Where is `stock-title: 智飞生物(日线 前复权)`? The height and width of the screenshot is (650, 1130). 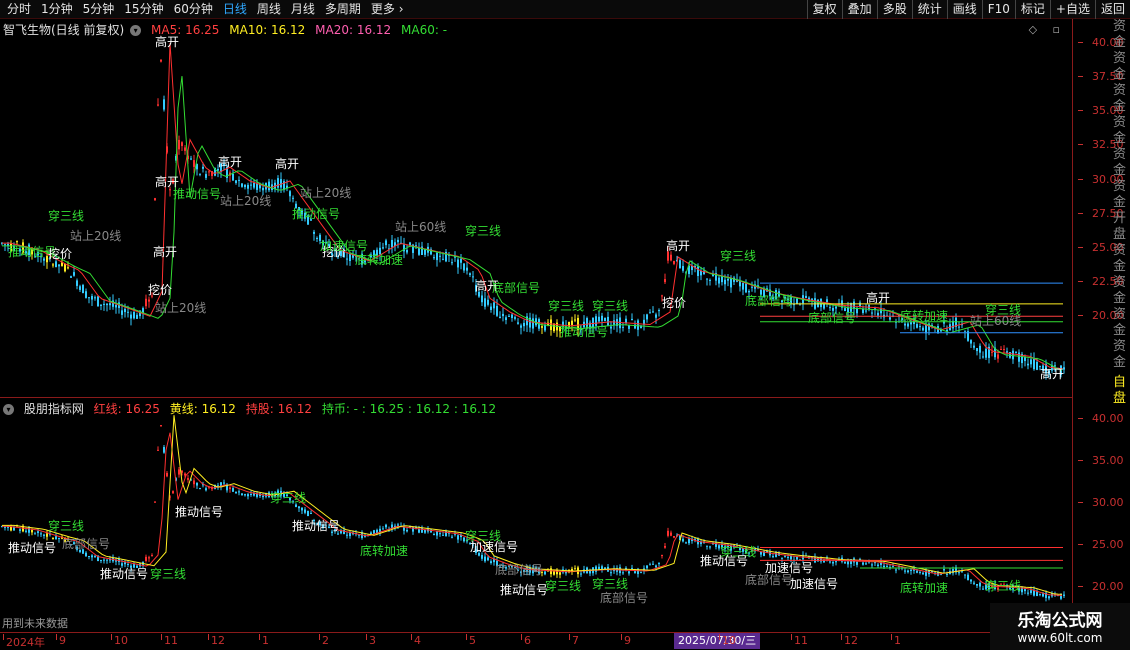 stock-title: 智飞生物(日线 前复权) is located at coordinates (63, 30).